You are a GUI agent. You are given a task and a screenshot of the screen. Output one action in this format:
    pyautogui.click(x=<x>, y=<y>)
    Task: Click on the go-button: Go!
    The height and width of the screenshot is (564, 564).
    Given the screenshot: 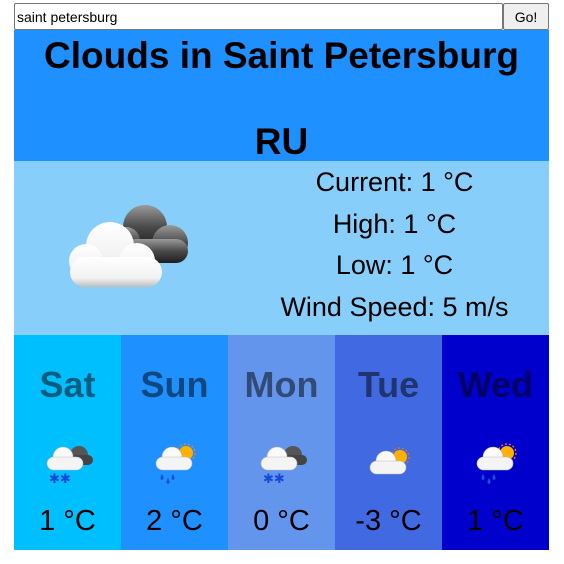 What is the action you would take?
    pyautogui.click(x=526, y=16)
    